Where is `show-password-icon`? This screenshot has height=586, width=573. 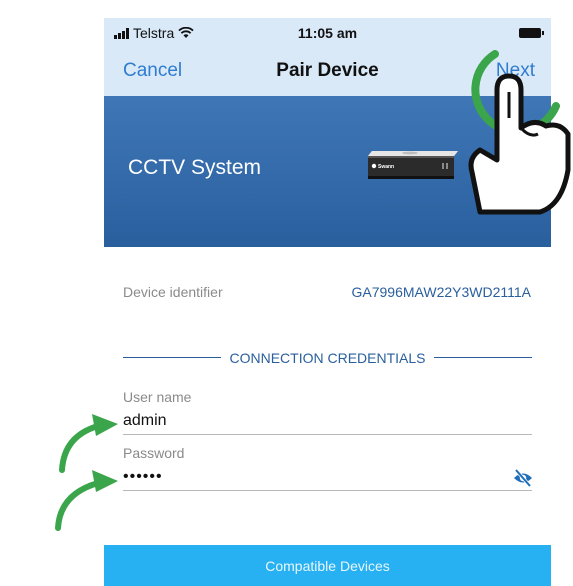 show-password-icon is located at coordinates (523, 478).